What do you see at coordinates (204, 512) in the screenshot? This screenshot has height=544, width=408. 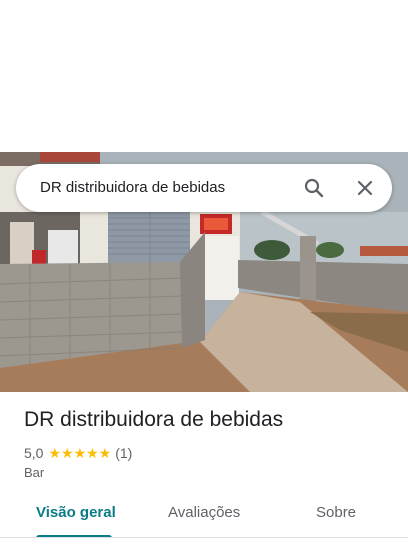 I see `tab-reviews: Avaliações` at bounding box center [204, 512].